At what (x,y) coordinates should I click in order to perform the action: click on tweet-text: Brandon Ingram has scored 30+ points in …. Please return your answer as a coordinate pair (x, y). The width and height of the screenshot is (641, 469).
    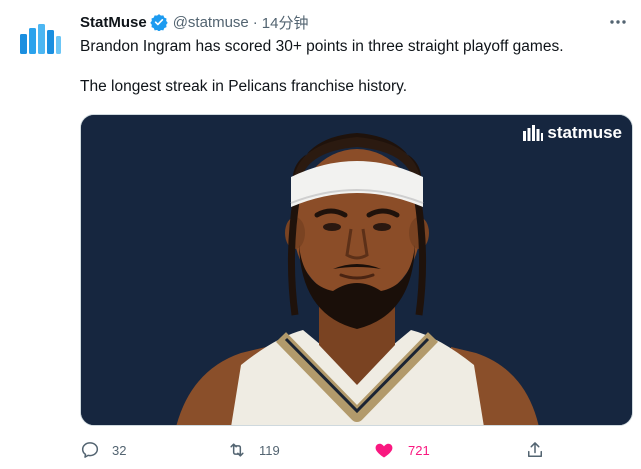
    Looking at the image, I should click on (352, 67).